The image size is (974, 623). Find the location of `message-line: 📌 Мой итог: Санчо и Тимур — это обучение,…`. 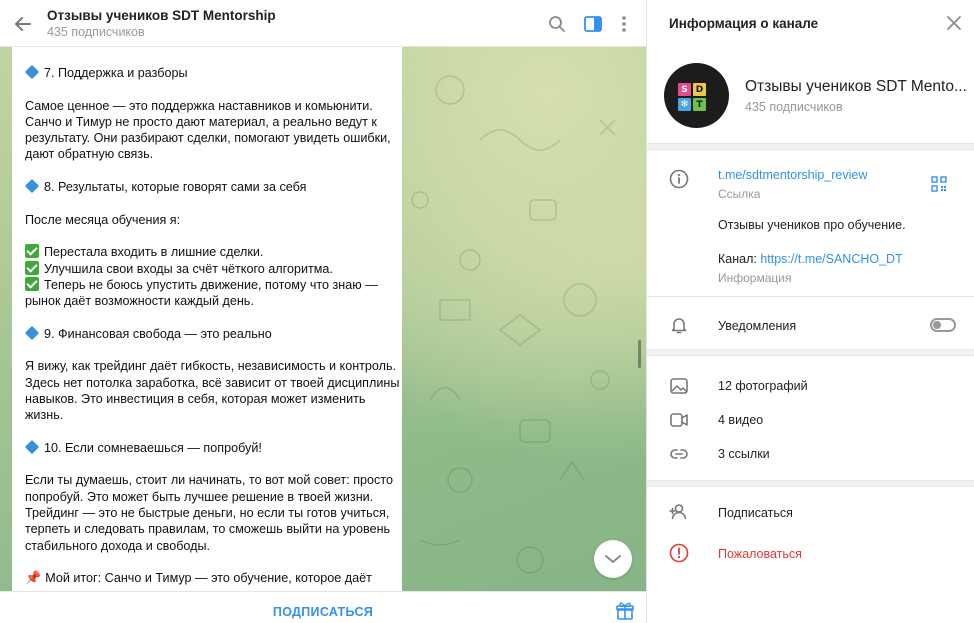

message-line: 📌 Мой итог: Санчо и Тимур — это обучение,… is located at coordinates (210, 578).